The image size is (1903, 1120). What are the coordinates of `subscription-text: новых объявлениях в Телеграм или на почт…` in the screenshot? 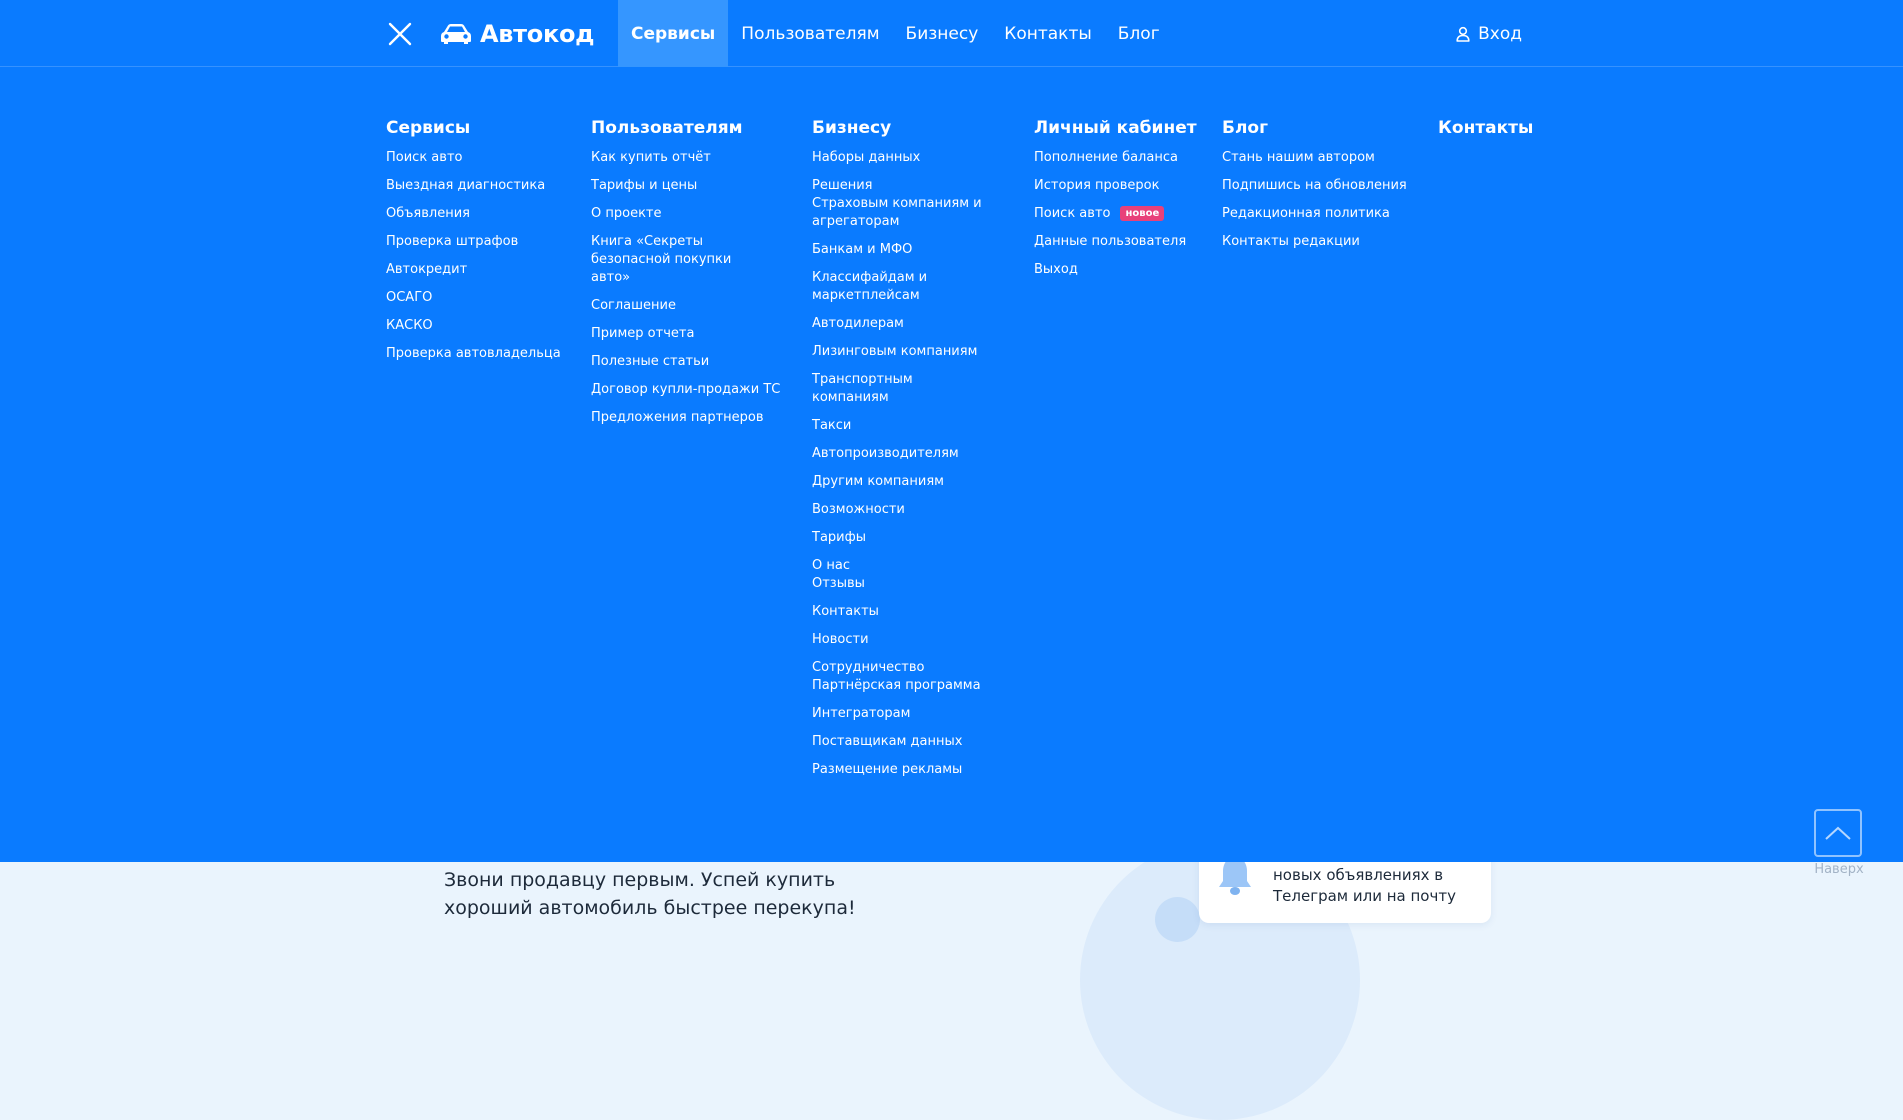 It's located at (1378, 886).